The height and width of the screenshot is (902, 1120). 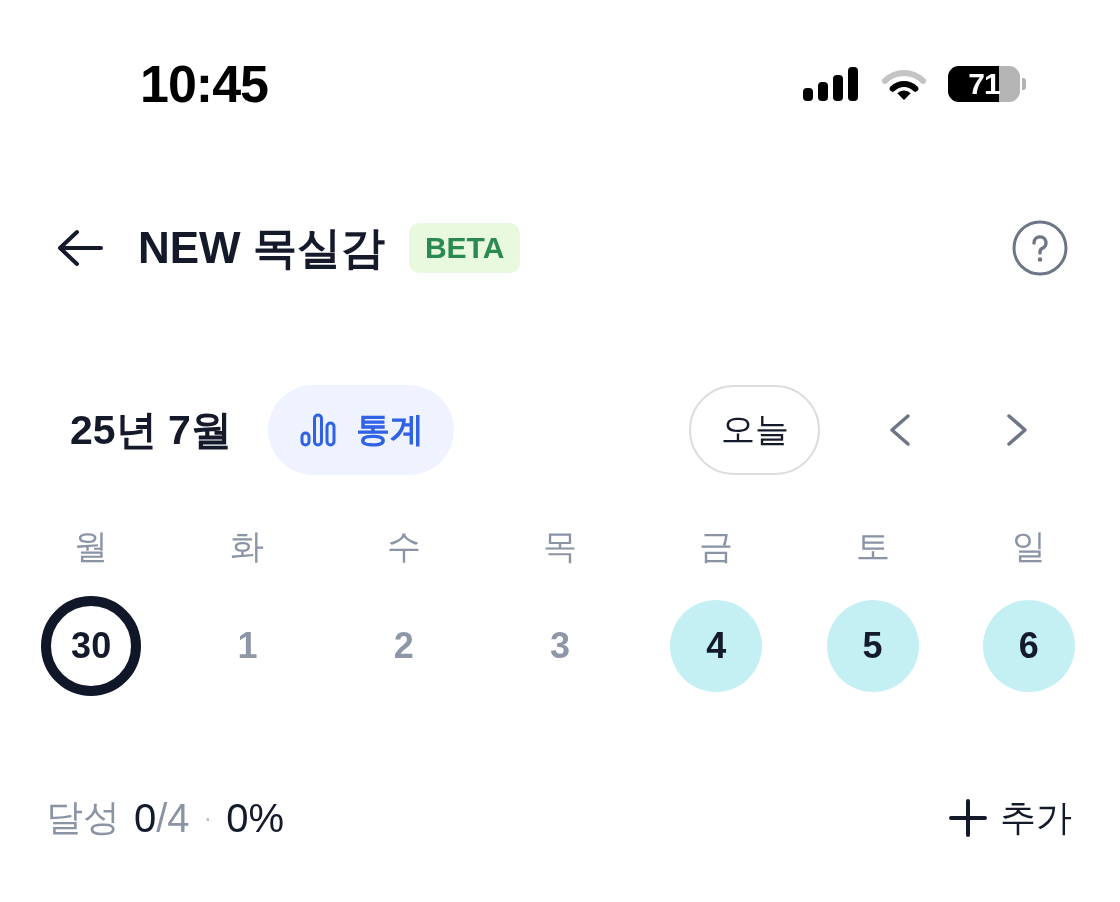 I want to click on weekday-label: 수, so click(x=403, y=546).